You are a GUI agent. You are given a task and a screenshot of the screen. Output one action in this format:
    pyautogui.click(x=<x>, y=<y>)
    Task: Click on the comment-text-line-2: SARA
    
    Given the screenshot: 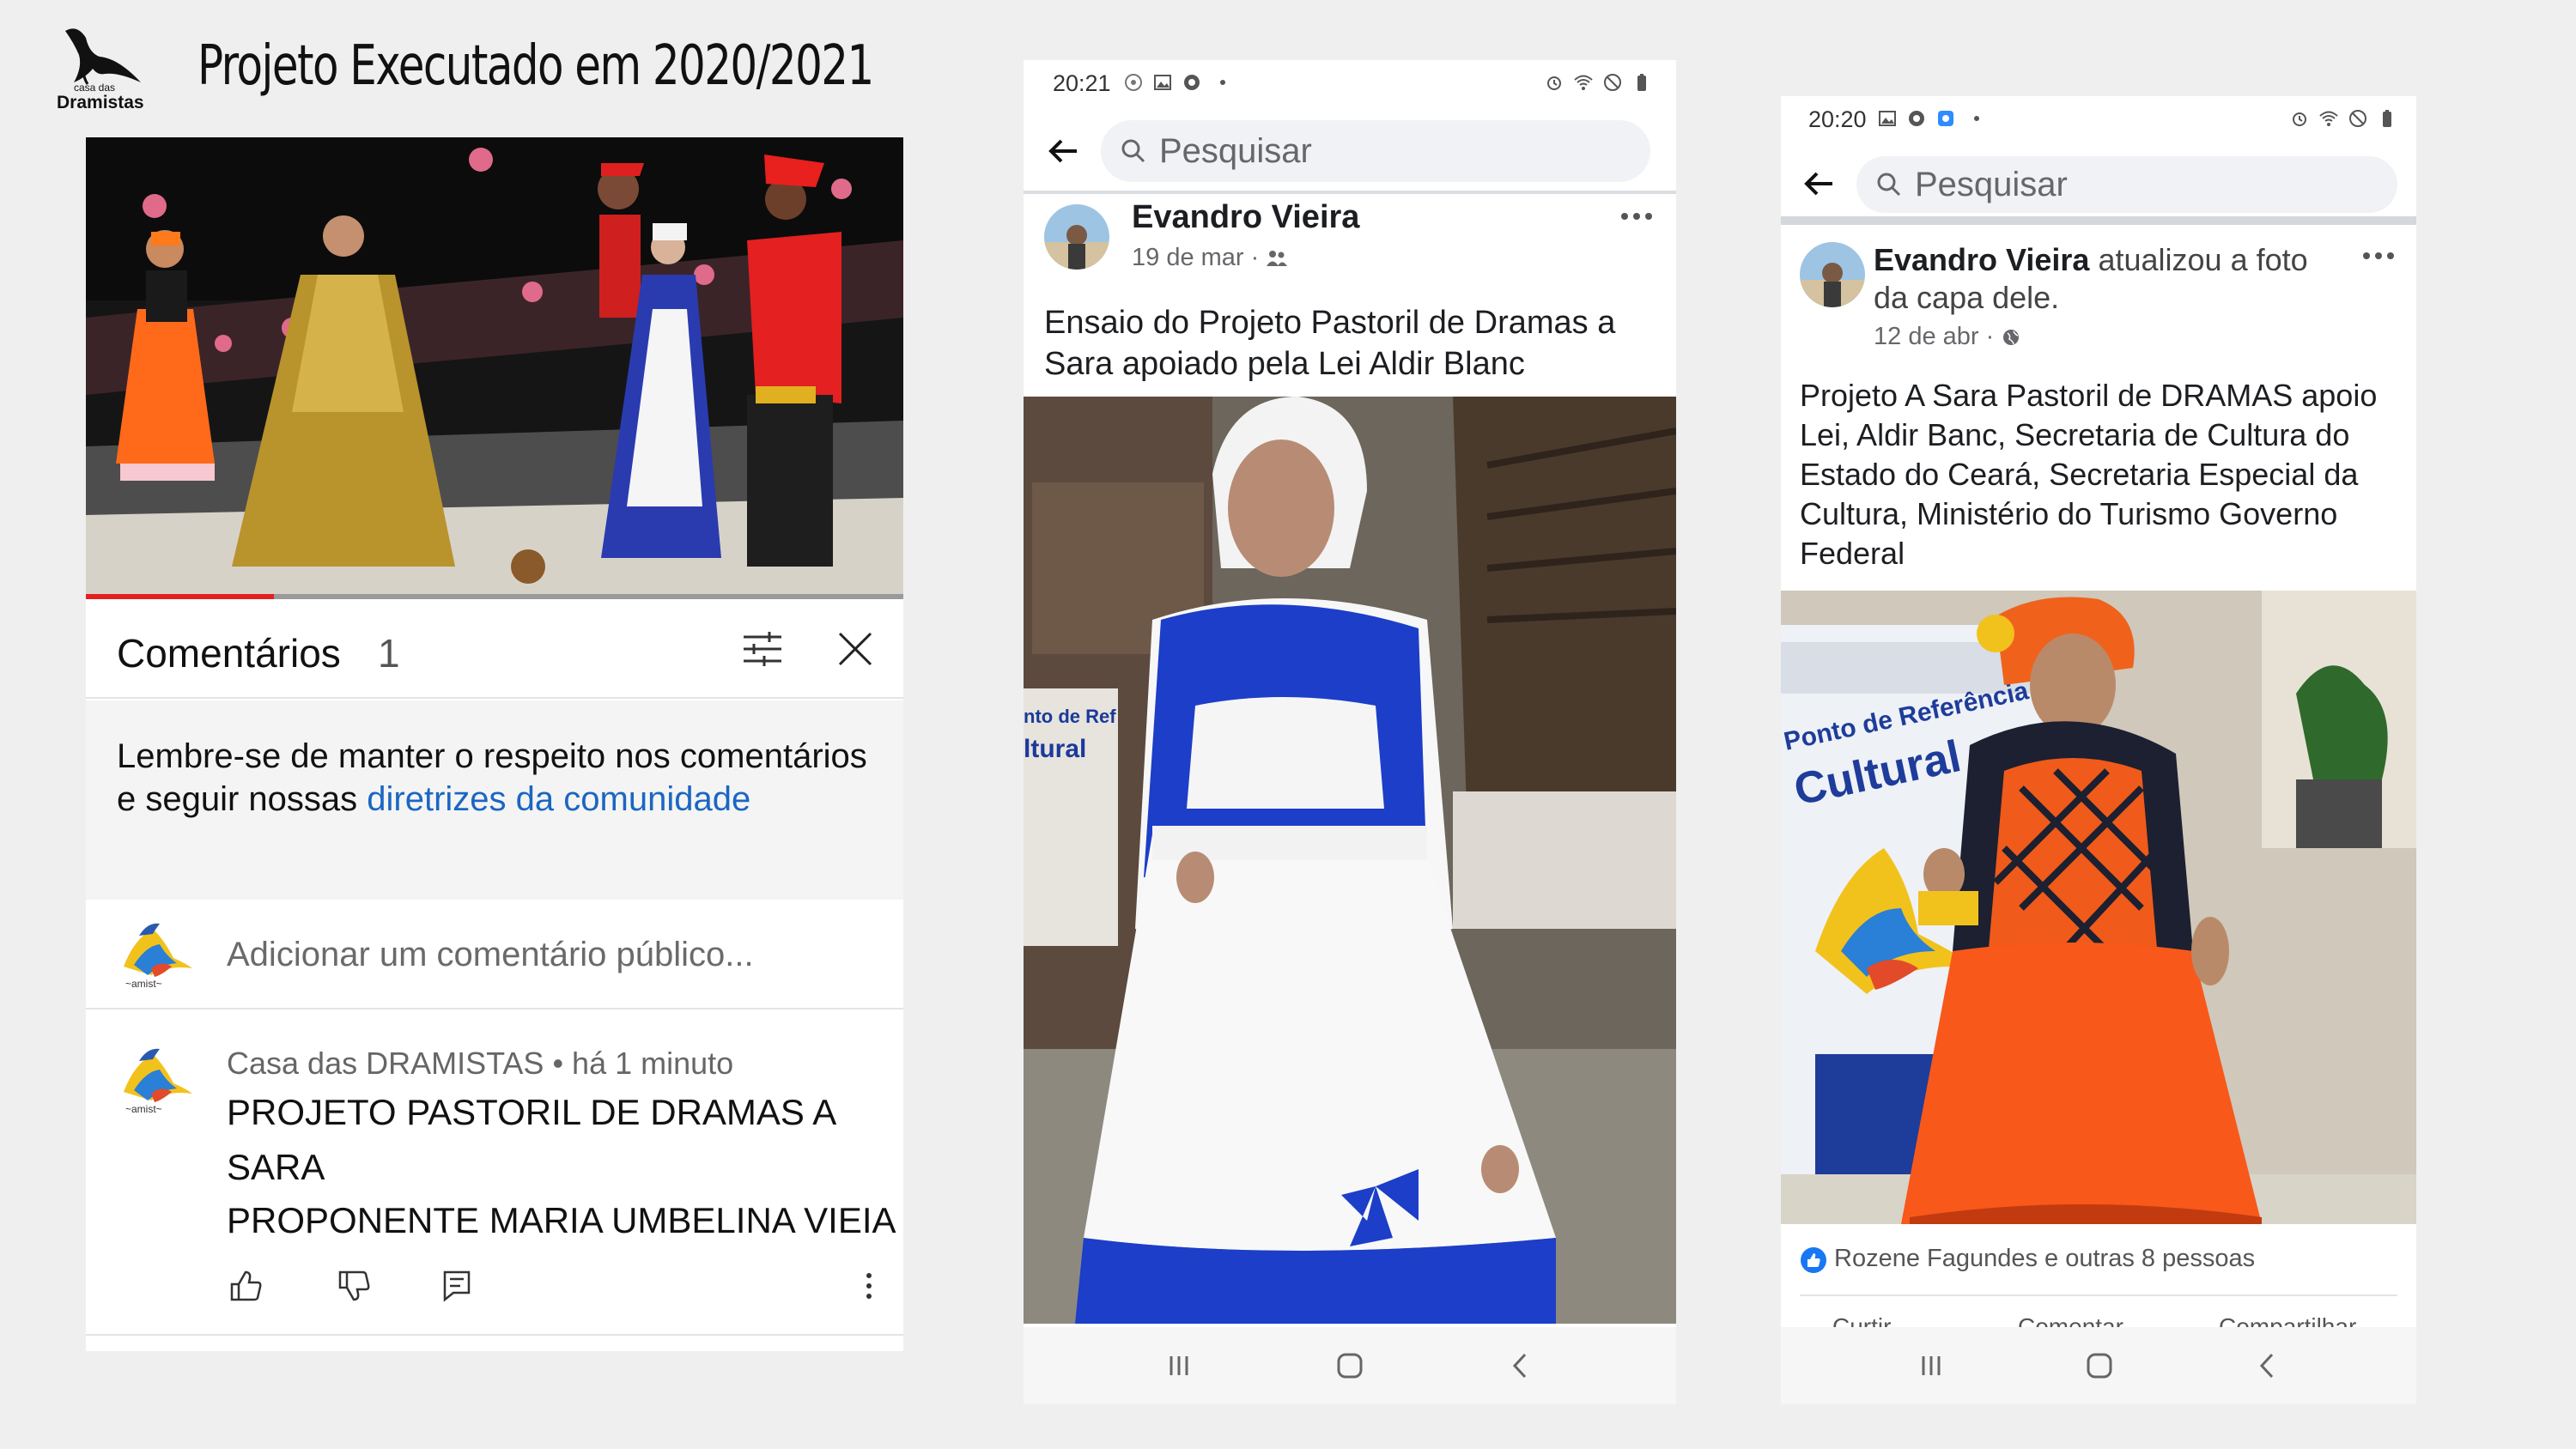 What is the action you would take?
    pyautogui.click(x=276, y=1167)
    